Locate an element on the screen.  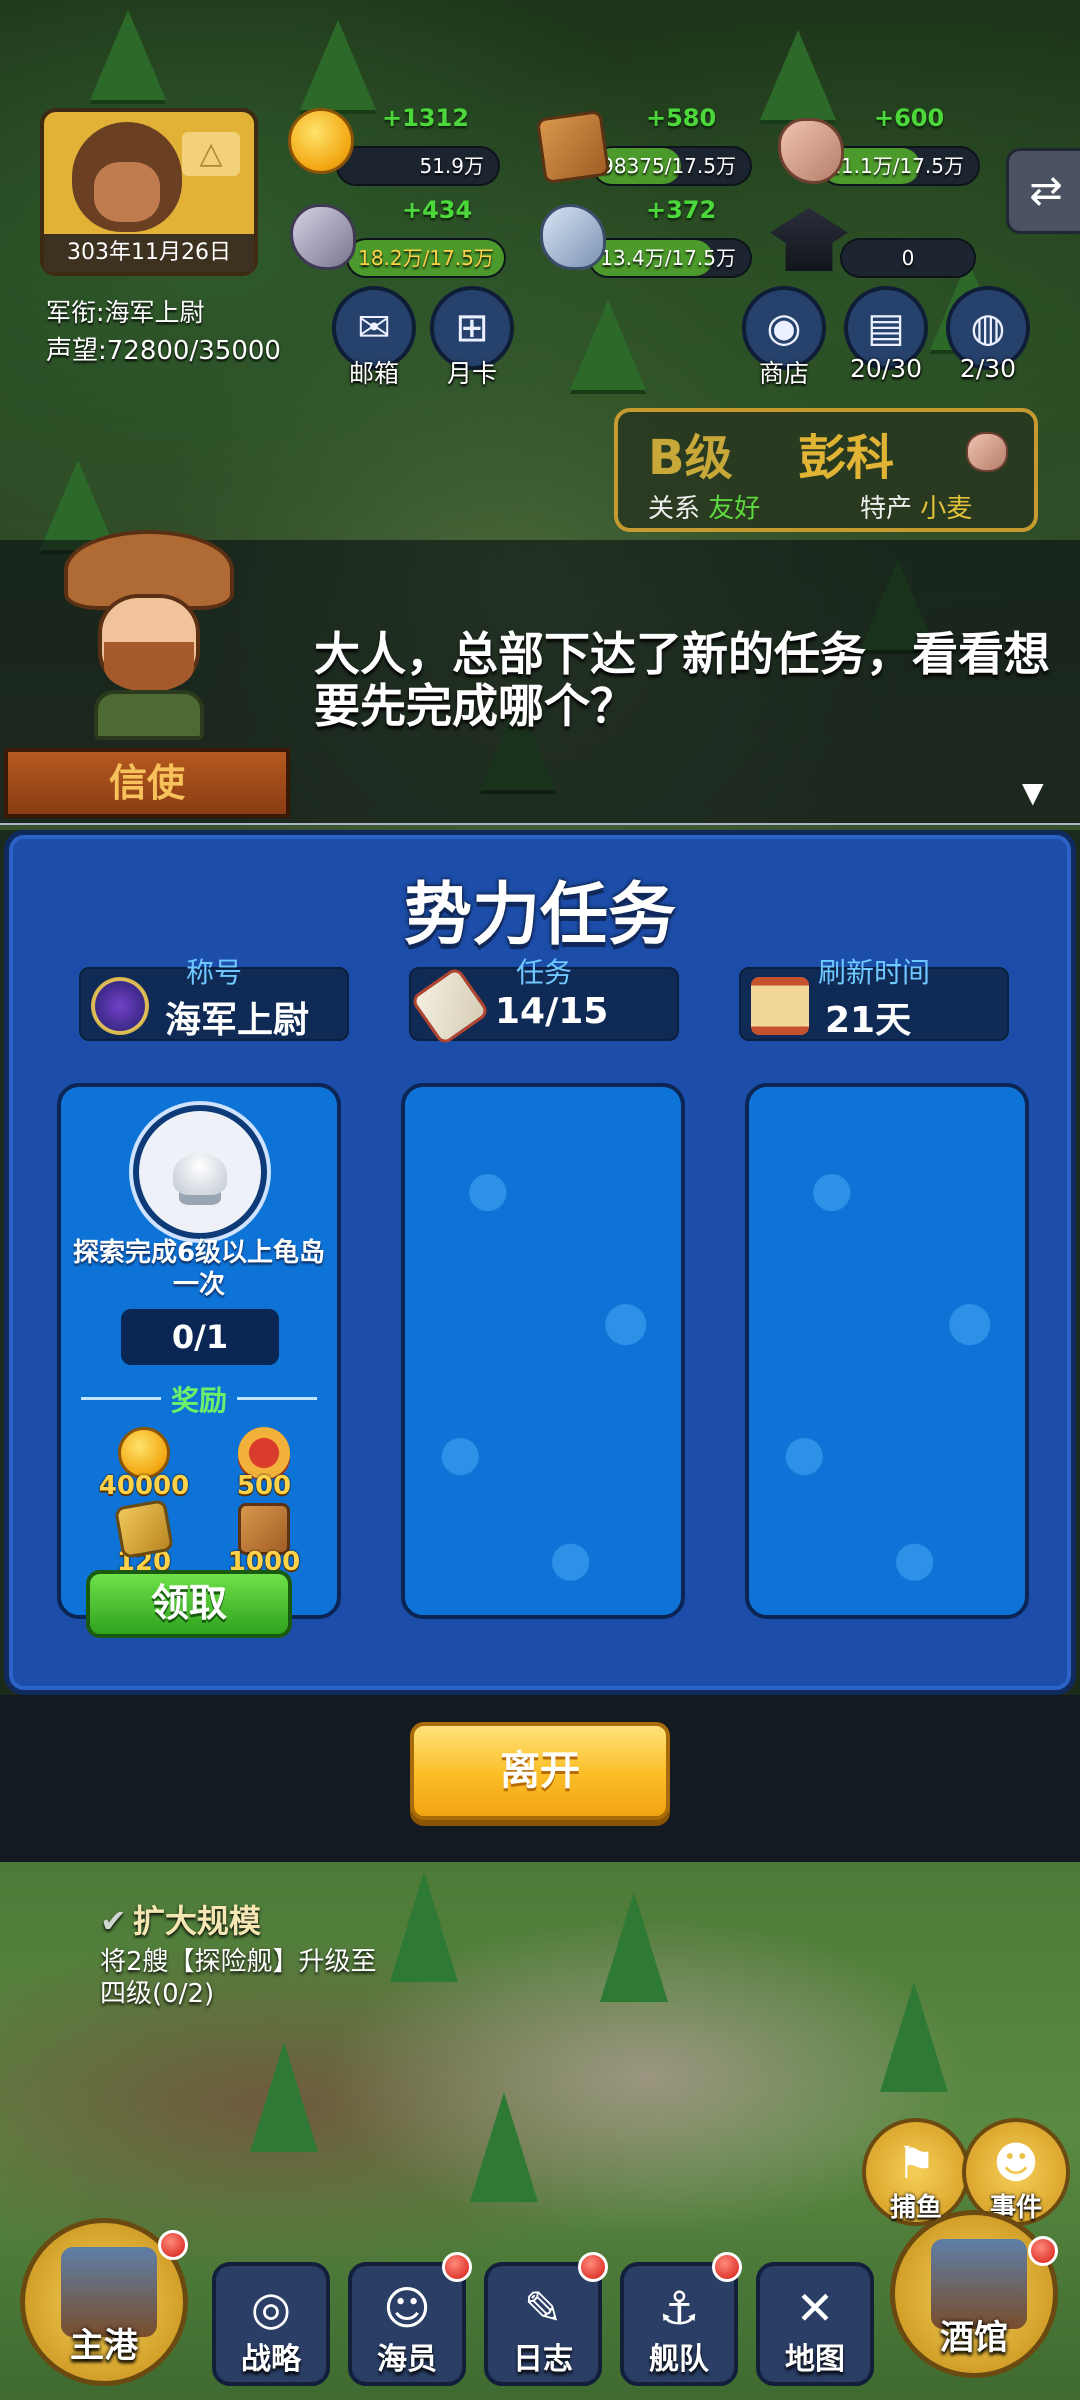
wood-bar: 98375/17.5万 is located at coordinates (672, 166).